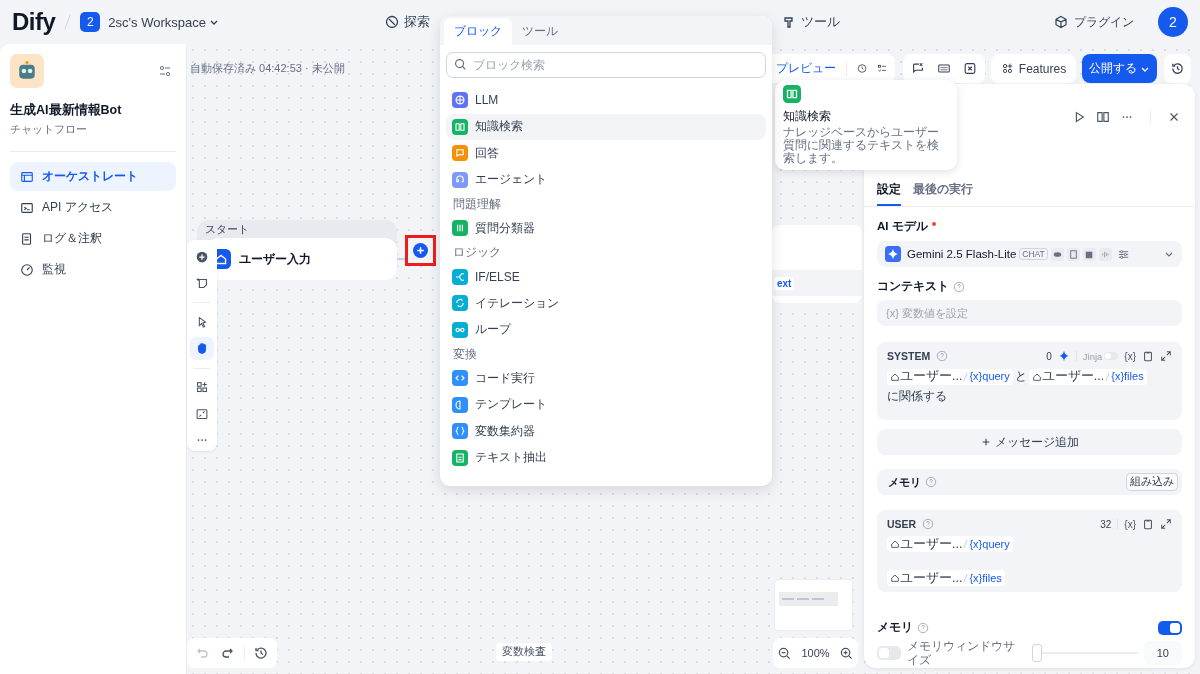  Describe the element at coordinates (815, 653) in the screenshot. I see `zoom-level: 100%` at that location.